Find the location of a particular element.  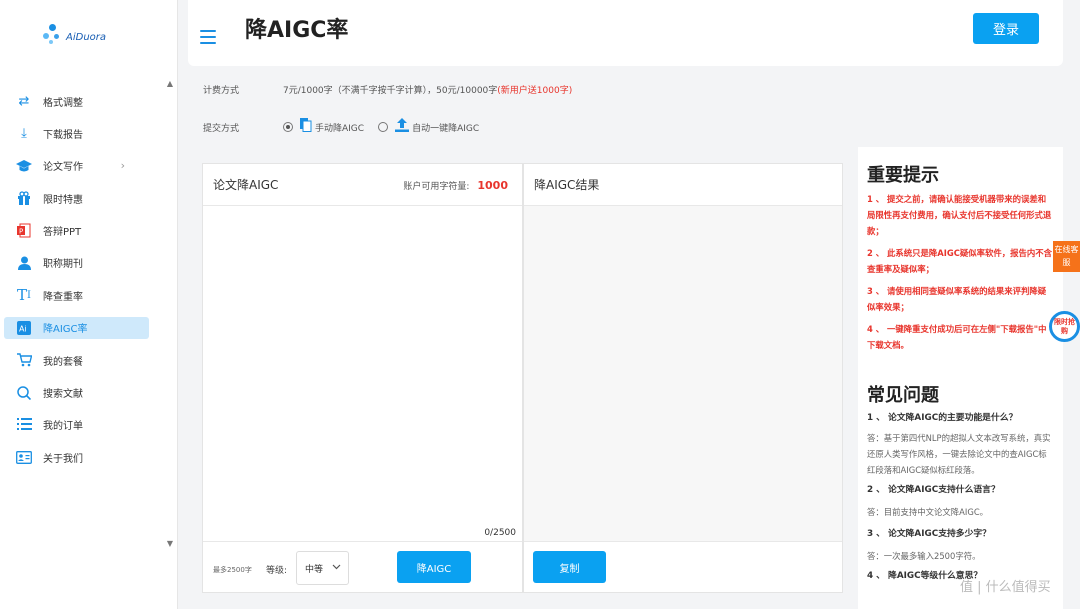

logo-icon is located at coordinates (52, 34).